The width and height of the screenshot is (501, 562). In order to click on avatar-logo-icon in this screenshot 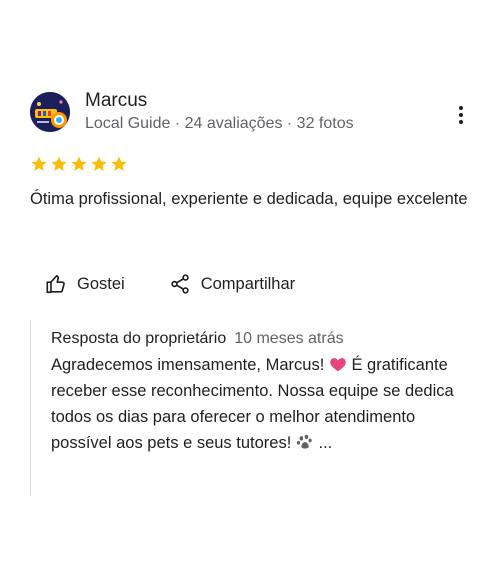, I will do `click(50, 112)`.